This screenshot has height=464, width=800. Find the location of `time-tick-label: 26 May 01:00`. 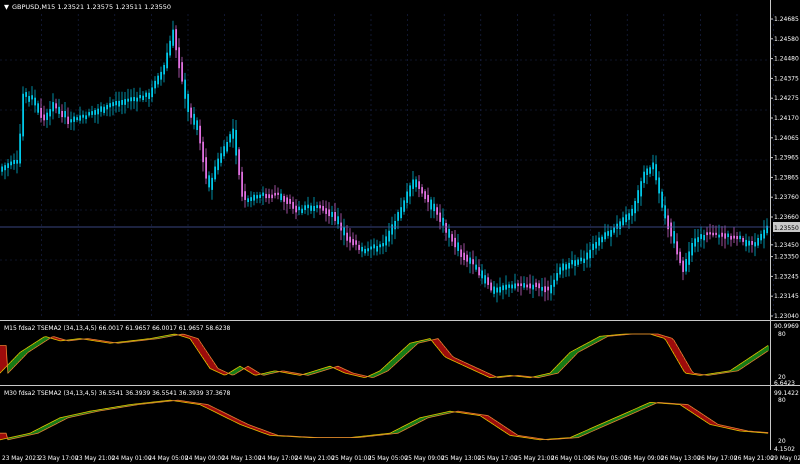

time-tick-label: 26 May 01:00 is located at coordinates (571, 459).